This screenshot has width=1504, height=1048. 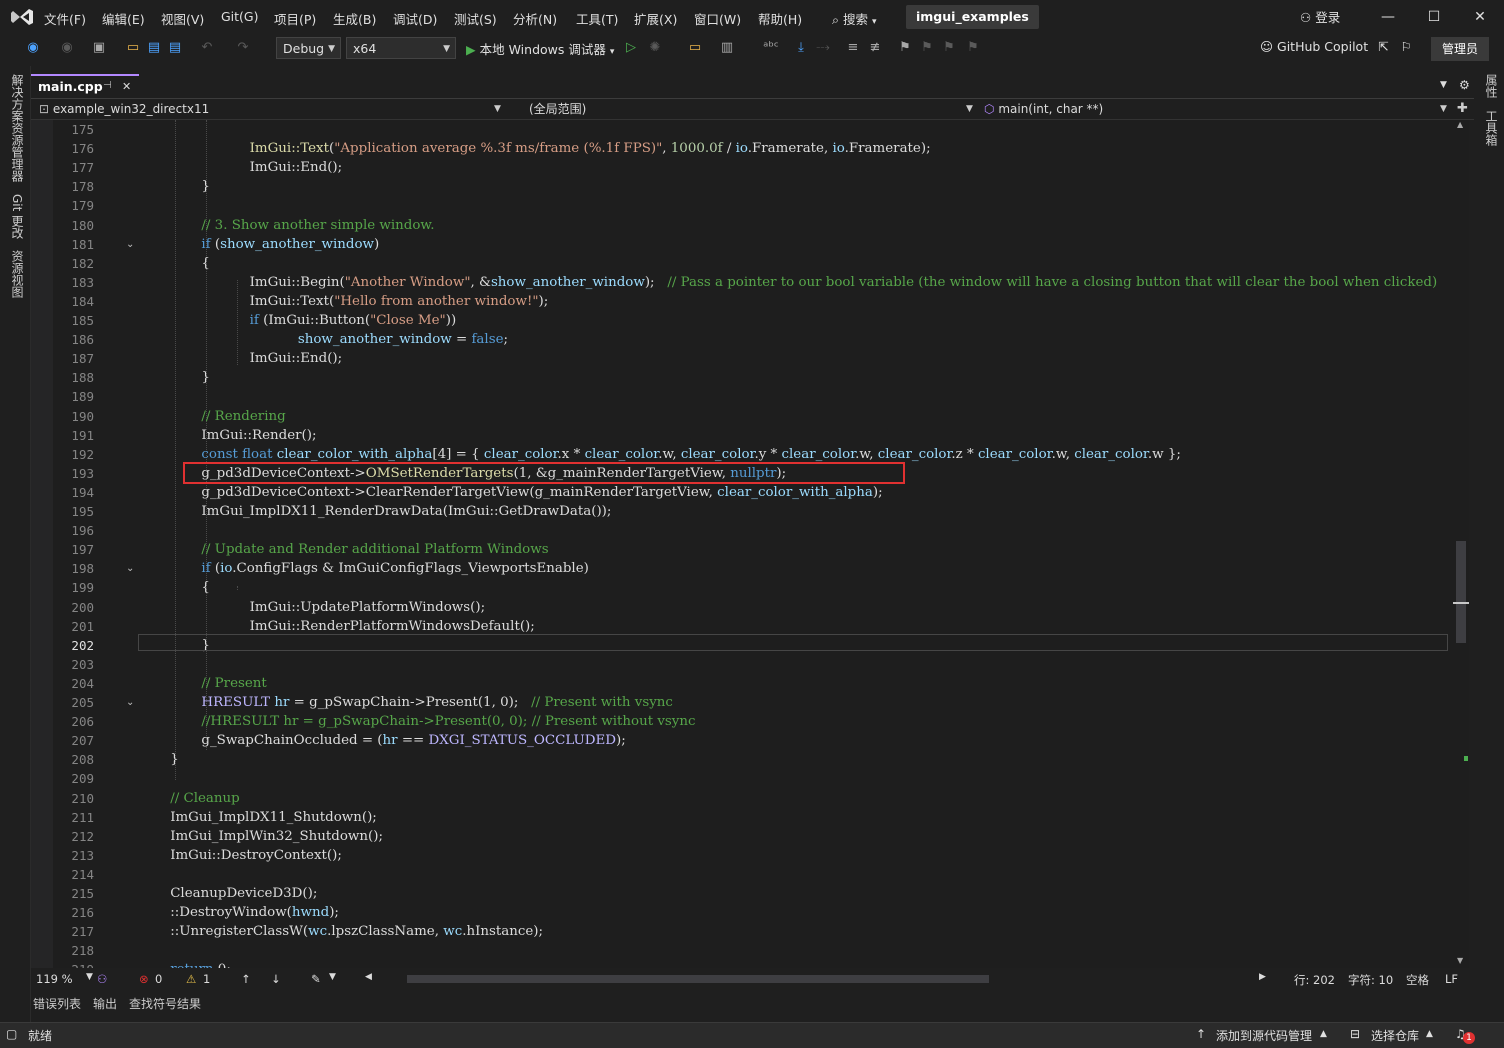 What do you see at coordinates (57, 1003) in the screenshot?
I see `tab-error-list: 错误列表` at bounding box center [57, 1003].